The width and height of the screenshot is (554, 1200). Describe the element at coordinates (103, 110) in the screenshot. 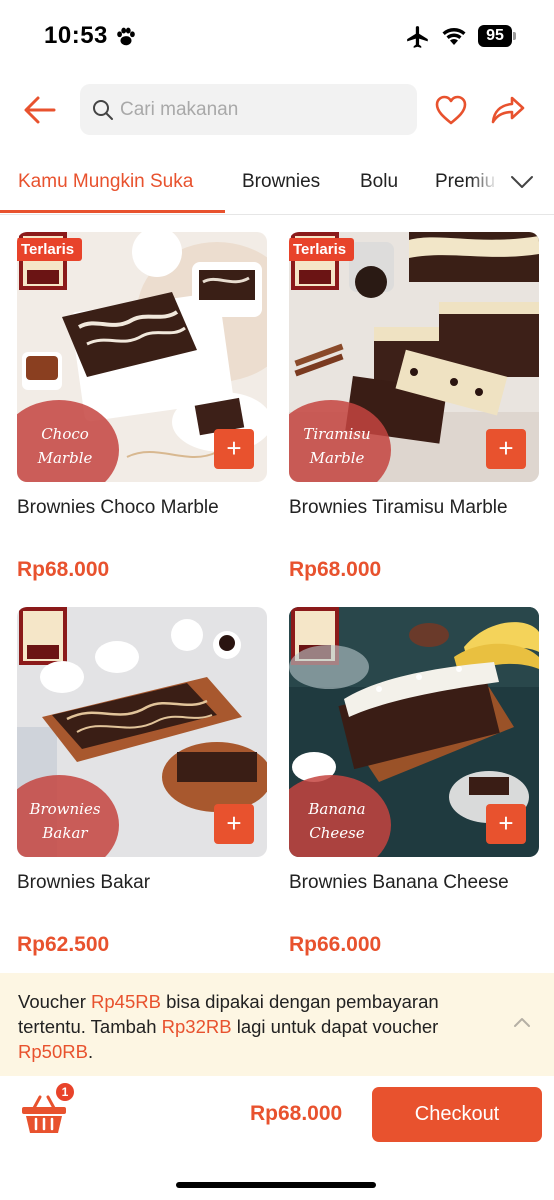

I see `search-icon` at that location.